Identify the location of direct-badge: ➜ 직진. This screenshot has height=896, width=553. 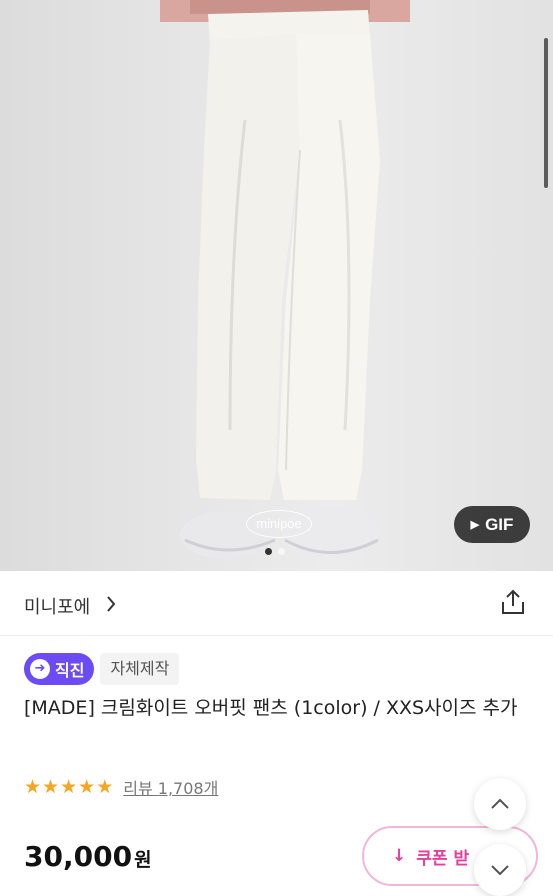
(59, 669).